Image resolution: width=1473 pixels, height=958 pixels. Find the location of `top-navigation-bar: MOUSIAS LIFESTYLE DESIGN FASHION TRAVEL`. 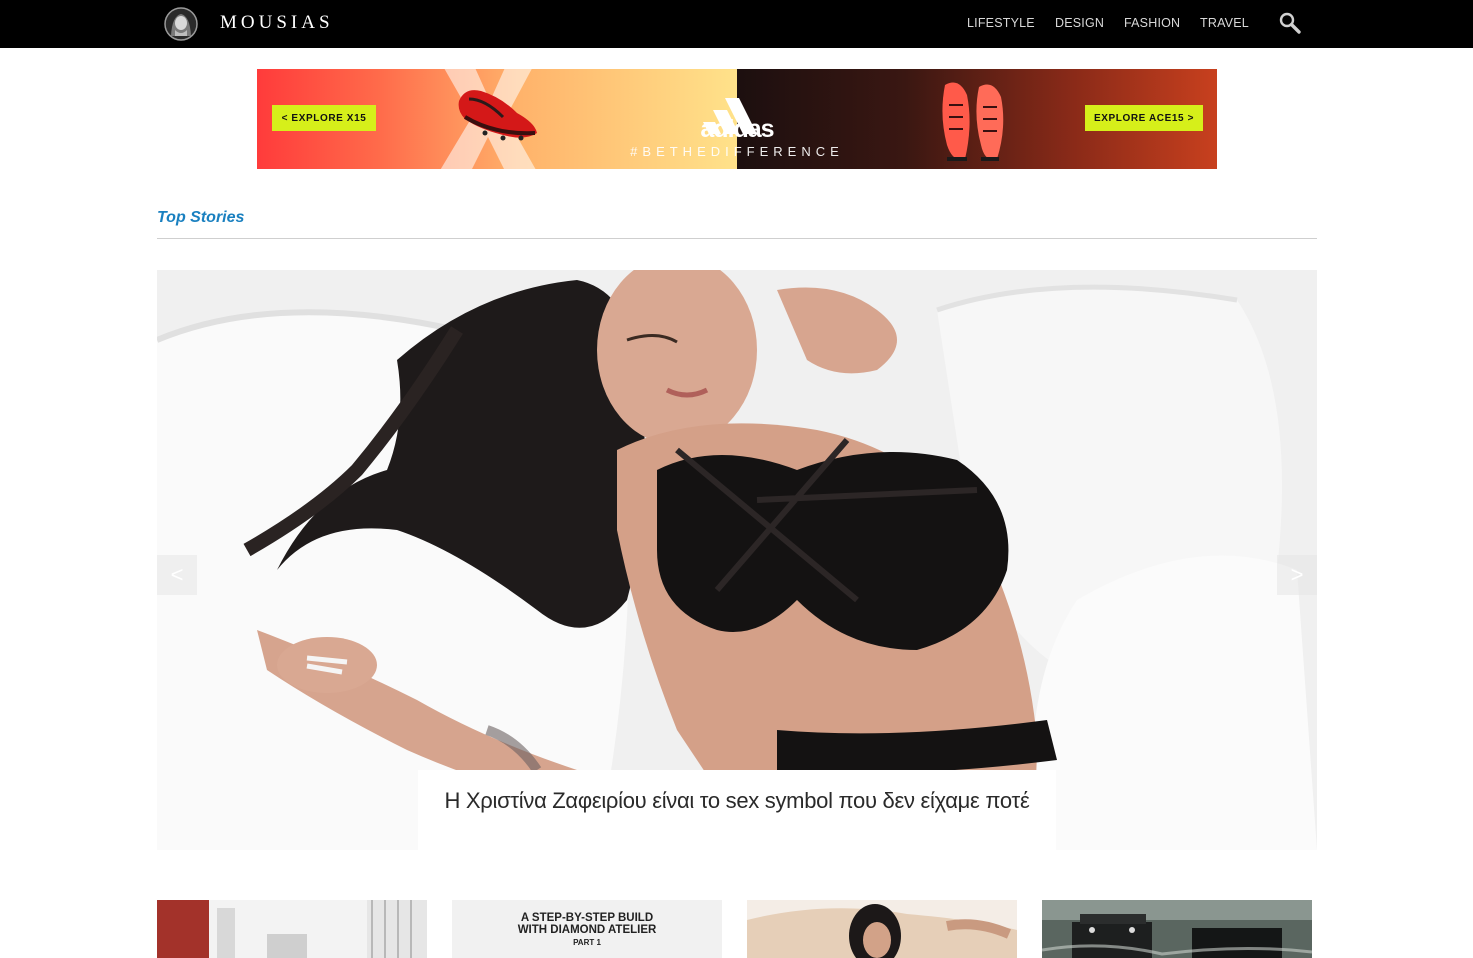

top-navigation-bar: MOUSIAS LIFESTYLE DESIGN FASHION TRAVEL is located at coordinates (736, 24).